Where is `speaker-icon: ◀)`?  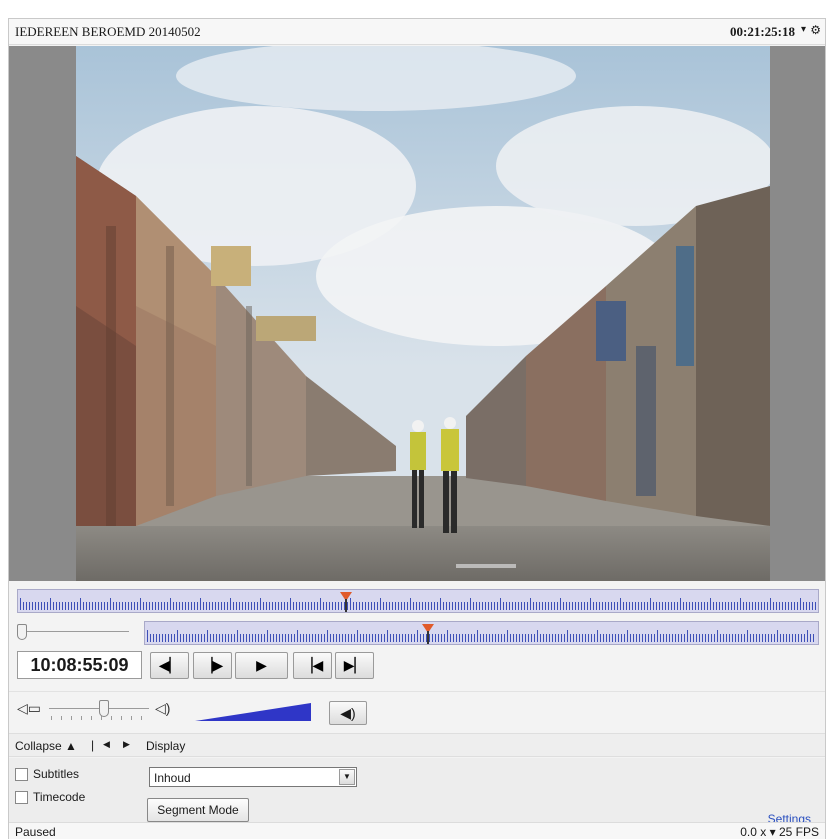 speaker-icon: ◀) is located at coordinates (348, 713).